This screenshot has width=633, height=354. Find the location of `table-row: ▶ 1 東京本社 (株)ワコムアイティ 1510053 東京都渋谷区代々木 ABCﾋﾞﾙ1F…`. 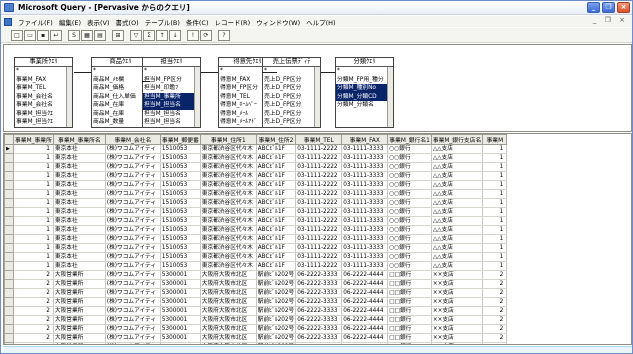

table-row: ▶ 1 東京本社 (株)ワコムアイティ 1510053 東京都渋谷区代々木 ABCﾋﾞﾙ1F… is located at coordinates (256, 149).